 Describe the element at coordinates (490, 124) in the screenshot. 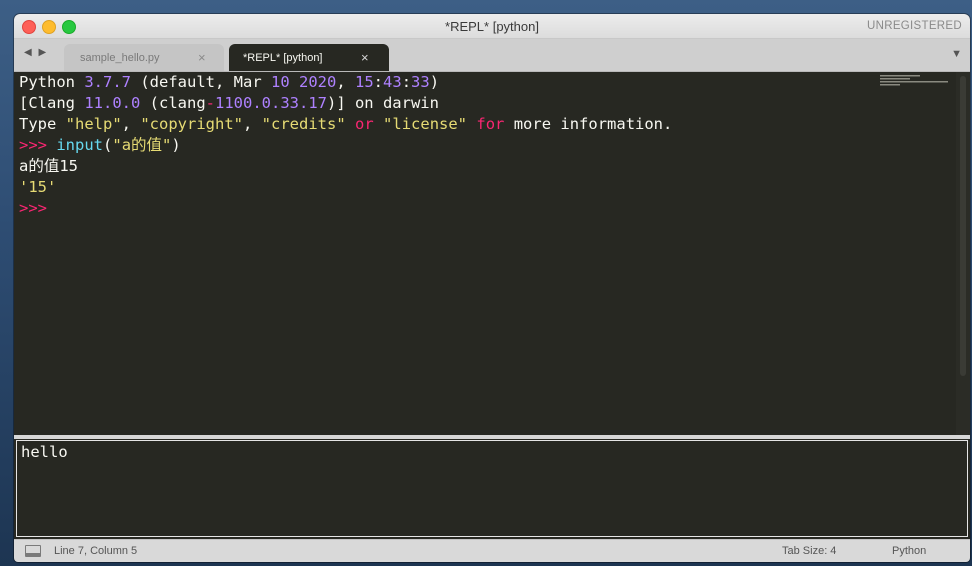

I see `code-token: for` at that location.